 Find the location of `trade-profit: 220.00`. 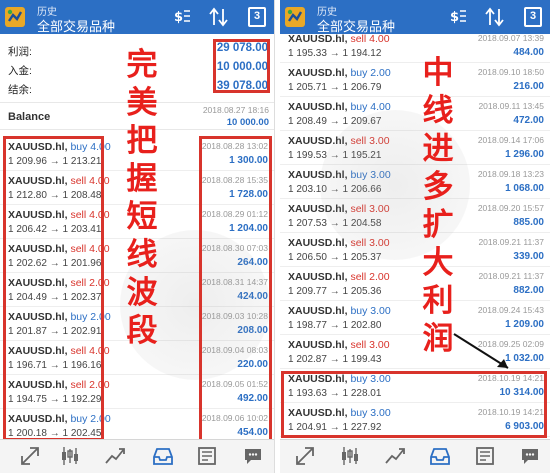

trade-profit: 220.00 is located at coordinates (252, 364).